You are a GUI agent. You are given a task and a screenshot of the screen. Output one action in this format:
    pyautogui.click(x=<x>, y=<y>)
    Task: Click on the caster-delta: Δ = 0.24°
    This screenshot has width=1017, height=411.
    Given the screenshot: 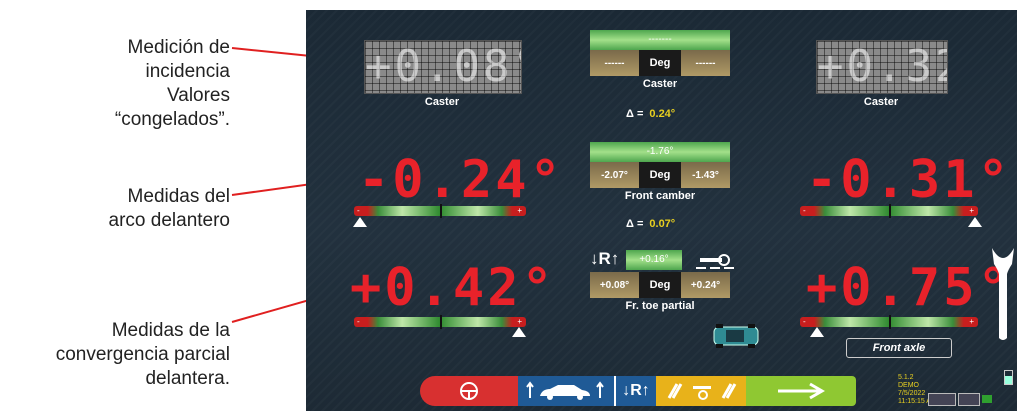 What is the action you would take?
    pyautogui.click(x=650, y=114)
    